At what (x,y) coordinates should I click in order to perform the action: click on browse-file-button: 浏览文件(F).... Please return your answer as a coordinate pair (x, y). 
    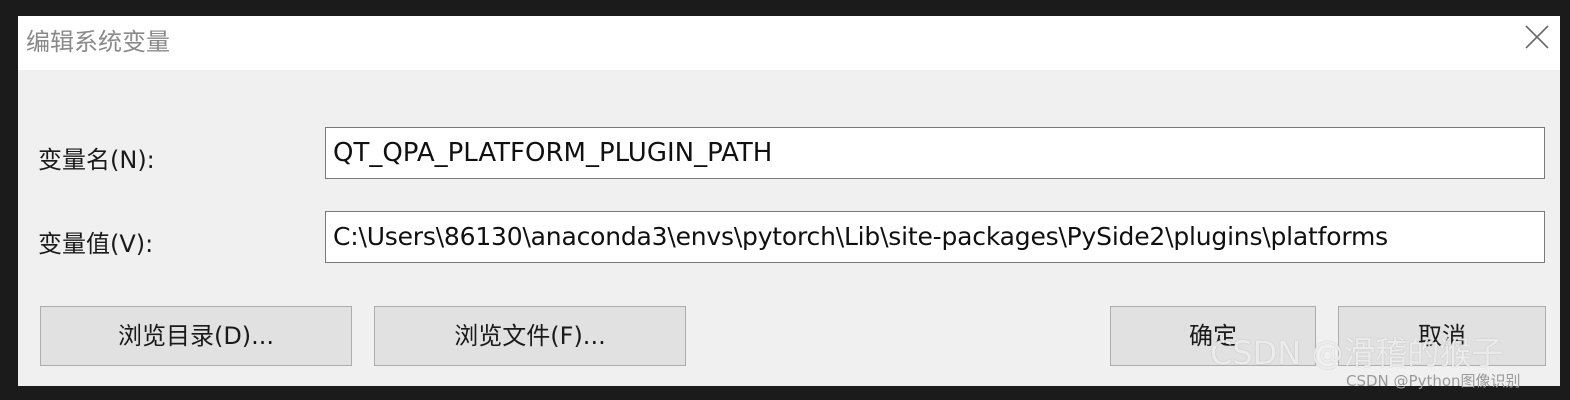
    Looking at the image, I should click on (530, 336).